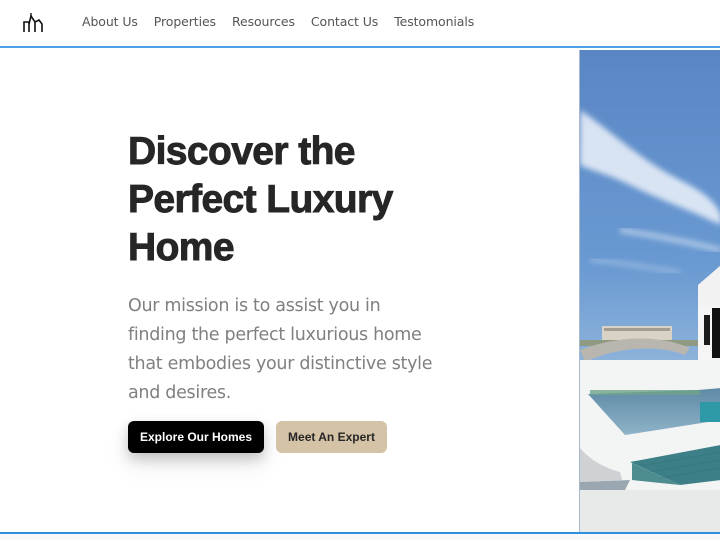  I want to click on nav-properties: Properties, so click(185, 21).